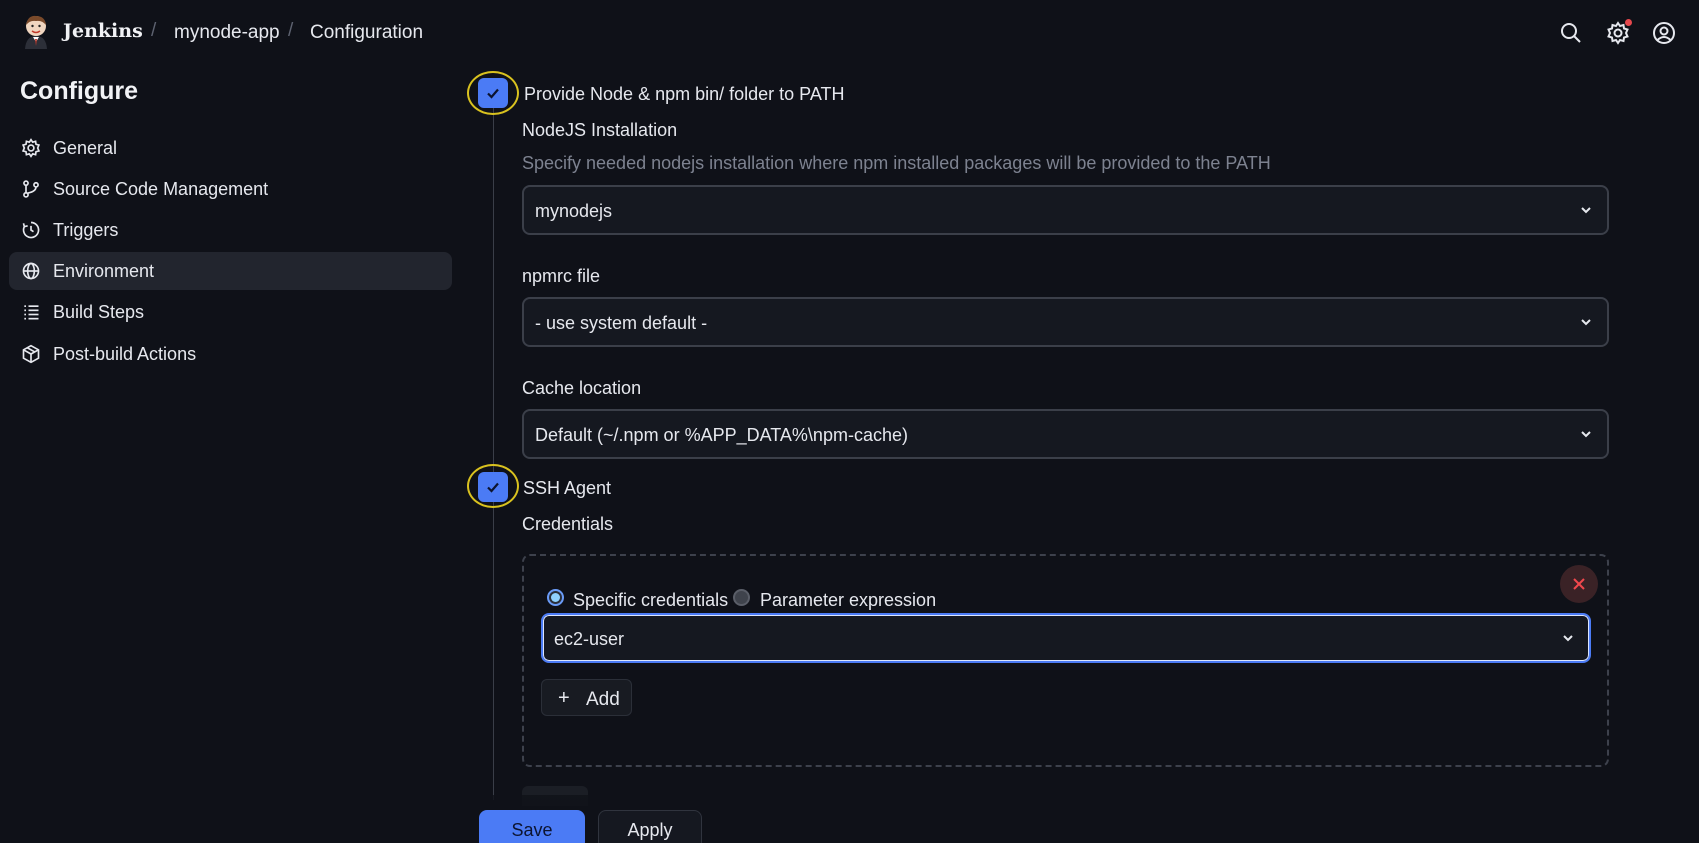  I want to click on node-path-checkbox-label: Provide Node & npm bin/ folder to PATH, so click(684, 94).